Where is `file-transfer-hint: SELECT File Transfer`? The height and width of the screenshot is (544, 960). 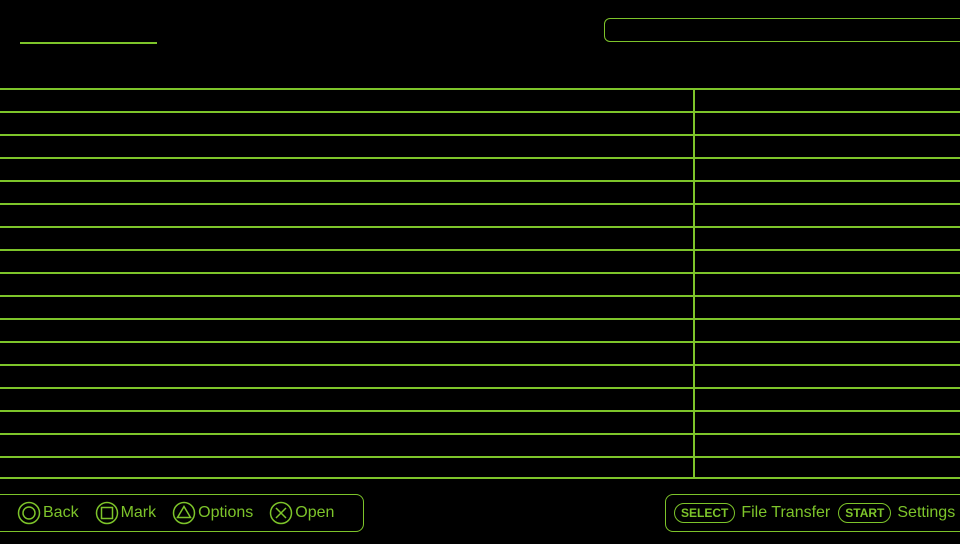
file-transfer-hint: SELECT File Transfer is located at coordinates (752, 513).